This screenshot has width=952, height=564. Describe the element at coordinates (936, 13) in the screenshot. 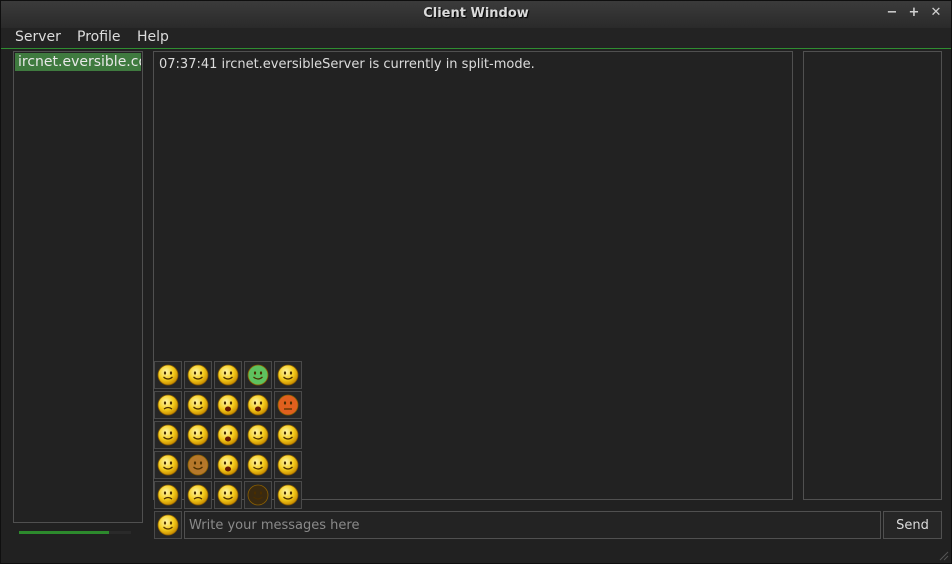

I see `close-icon: ✕` at that location.